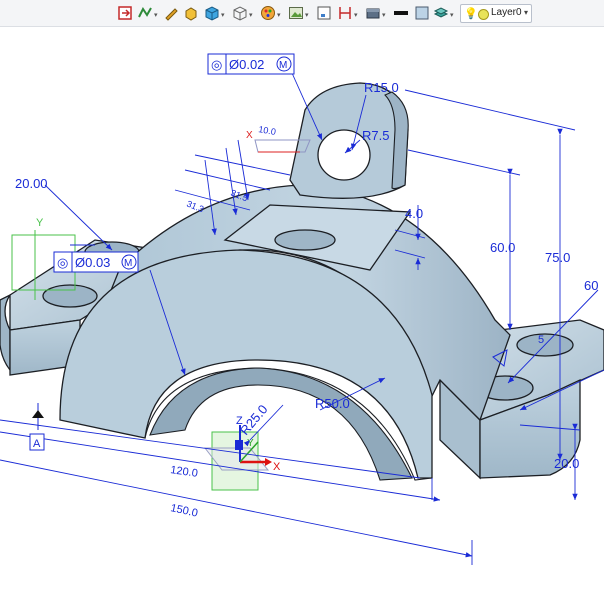 This screenshot has width=604, height=607. Describe the element at coordinates (384, 15) in the screenshot. I see `material-dropdown: ▾` at that location.